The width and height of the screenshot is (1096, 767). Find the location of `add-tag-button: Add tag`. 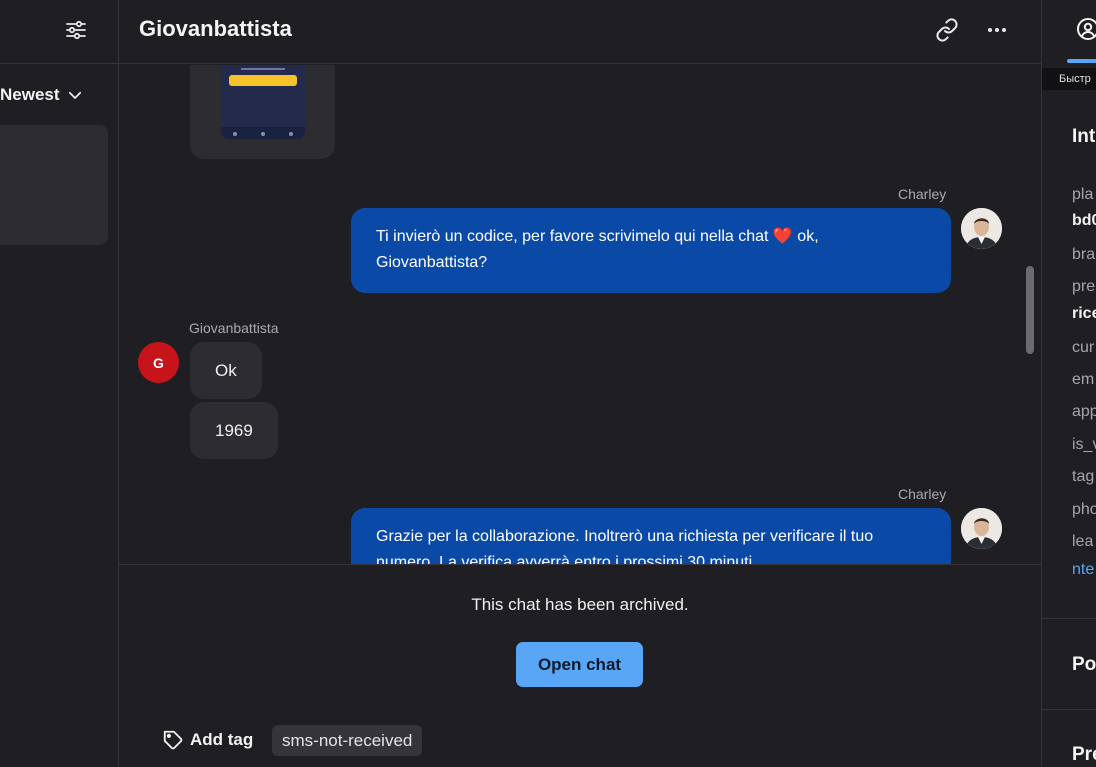

add-tag-button: Add tag is located at coordinates (207, 740).